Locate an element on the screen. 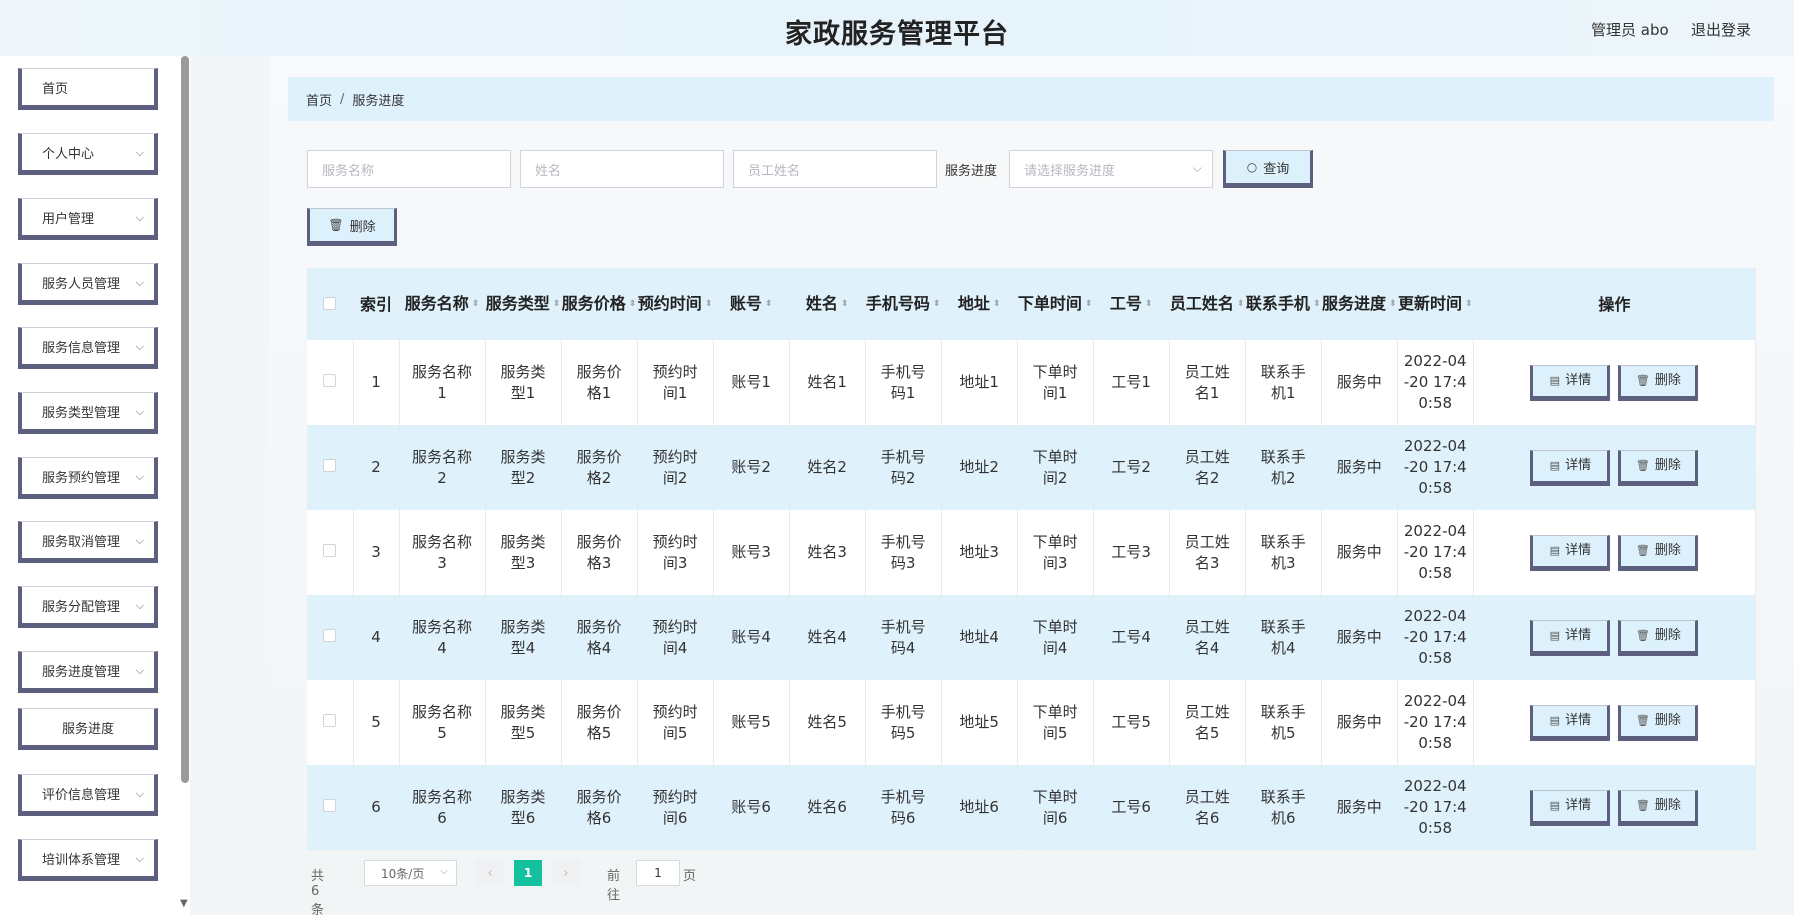 Image resolution: width=1794 pixels, height=915 pixels. sidebar-item-label: 服务取消管理 is located at coordinates (81, 542).